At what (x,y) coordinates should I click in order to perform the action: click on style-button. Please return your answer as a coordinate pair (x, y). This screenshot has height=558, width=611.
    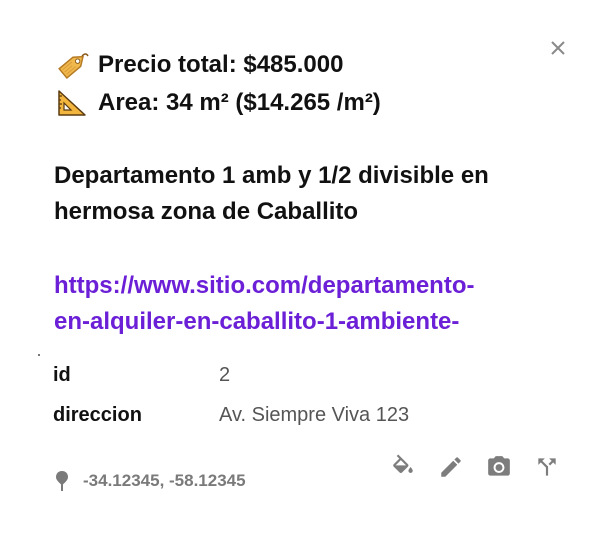
    Looking at the image, I should click on (403, 467).